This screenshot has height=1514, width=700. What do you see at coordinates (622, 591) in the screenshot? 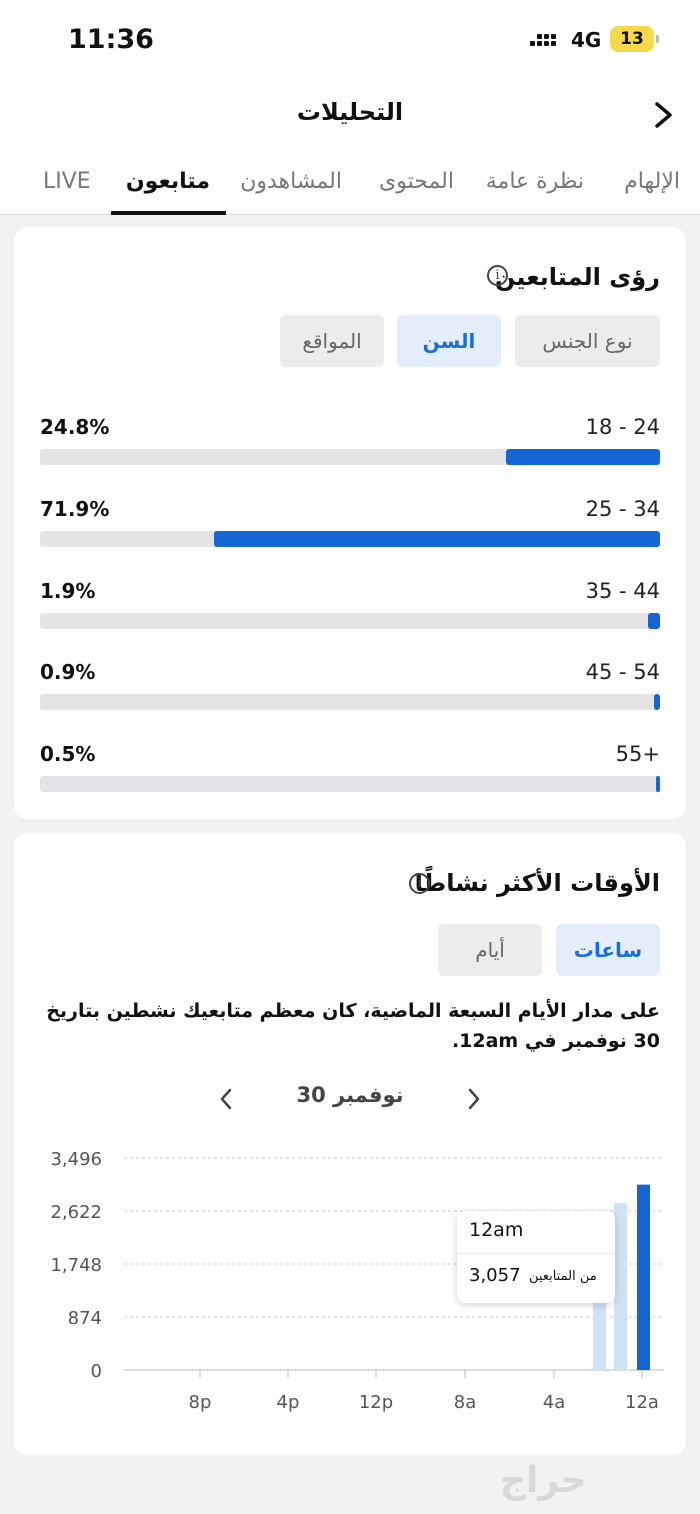
I see `age-range: 35 - 44` at bounding box center [622, 591].